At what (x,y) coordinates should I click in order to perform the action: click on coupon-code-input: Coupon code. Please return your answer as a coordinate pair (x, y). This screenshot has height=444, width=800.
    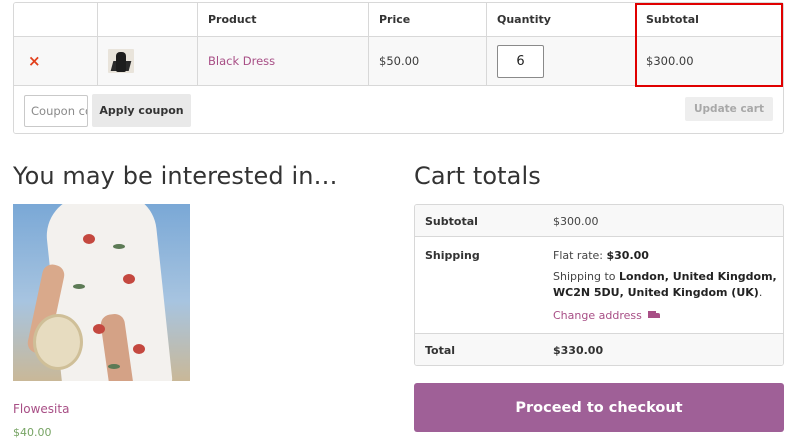
    Looking at the image, I should click on (56, 111).